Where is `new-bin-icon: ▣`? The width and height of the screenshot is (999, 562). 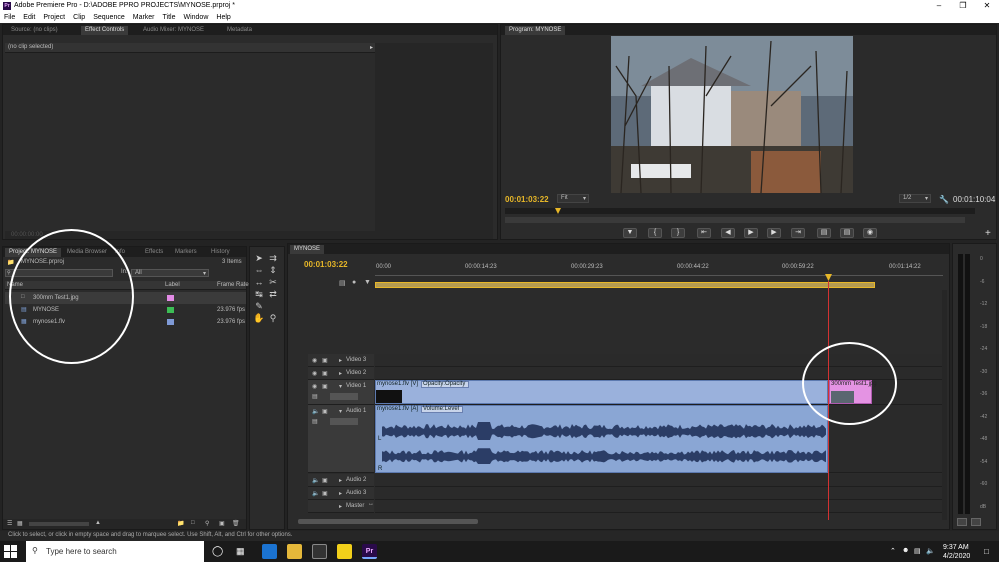 new-bin-icon: ▣ is located at coordinates (222, 523).